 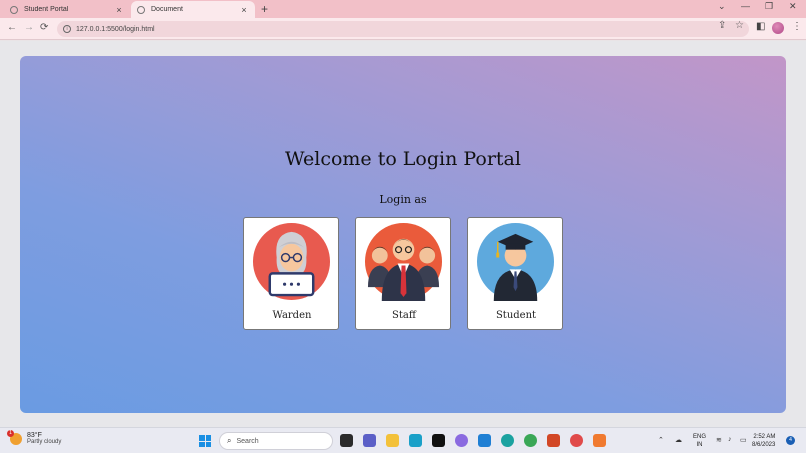 I want to click on edge-icon, so click(x=507, y=440).